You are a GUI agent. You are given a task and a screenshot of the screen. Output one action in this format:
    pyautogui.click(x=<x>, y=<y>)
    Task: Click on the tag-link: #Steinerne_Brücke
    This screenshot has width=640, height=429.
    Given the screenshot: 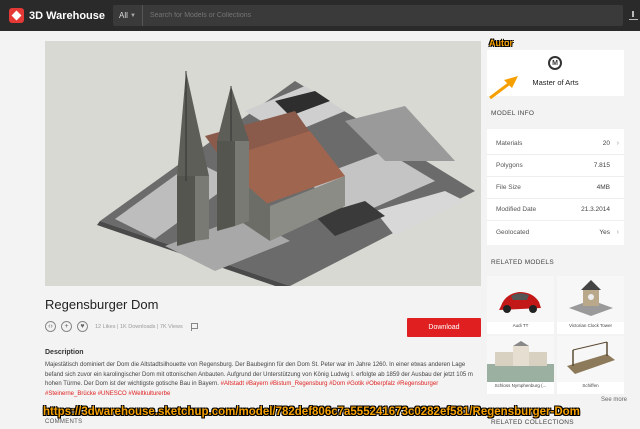 What is the action you would take?
    pyautogui.click(x=70, y=394)
    